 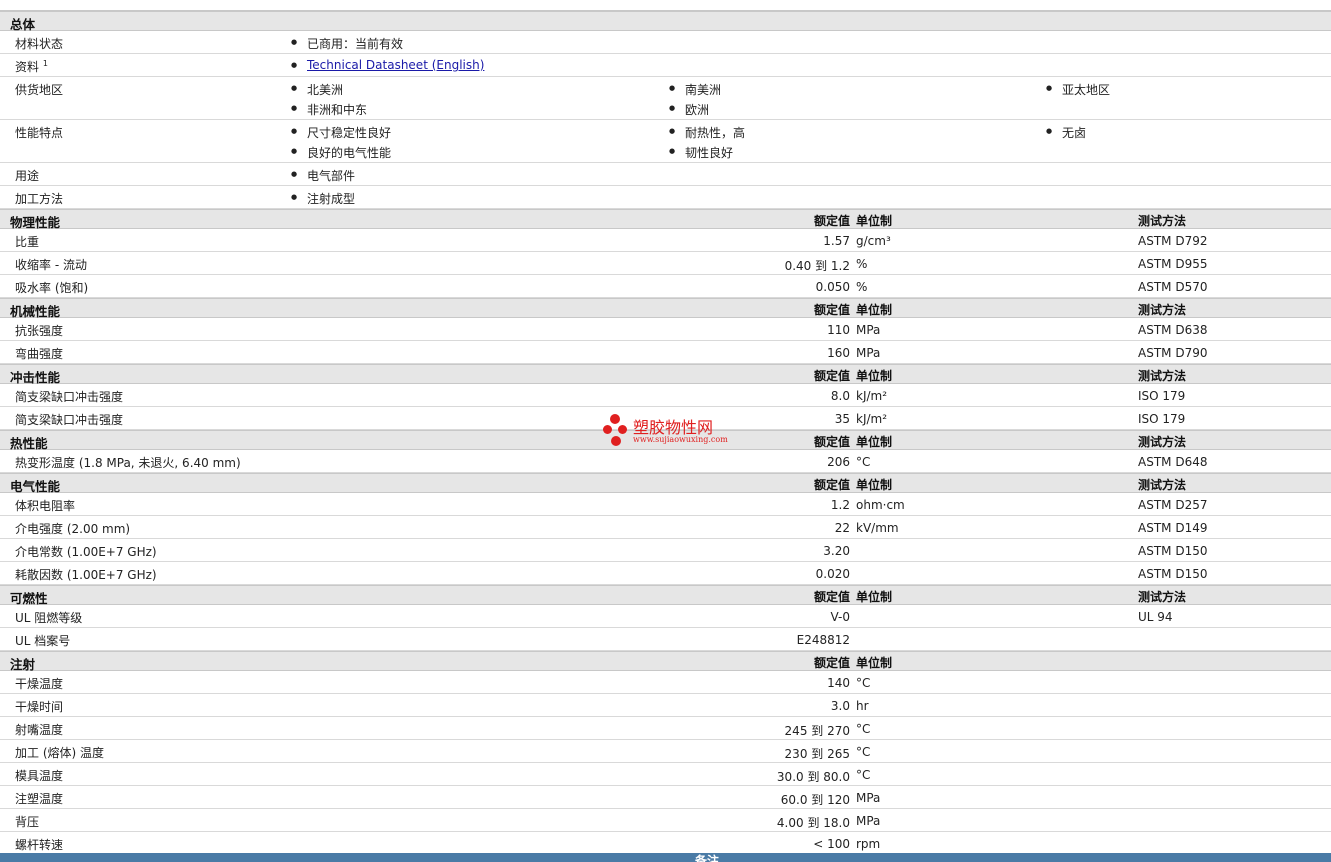 What do you see at coordinates (880, 505) in the screenshot?
I see `row-unit: ohm·cm` at bounding box center [880, 505].